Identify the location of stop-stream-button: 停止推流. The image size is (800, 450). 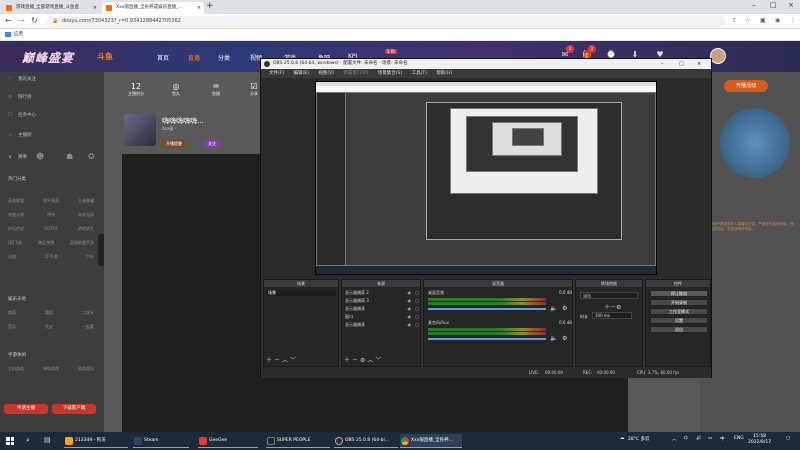
(679, 293).